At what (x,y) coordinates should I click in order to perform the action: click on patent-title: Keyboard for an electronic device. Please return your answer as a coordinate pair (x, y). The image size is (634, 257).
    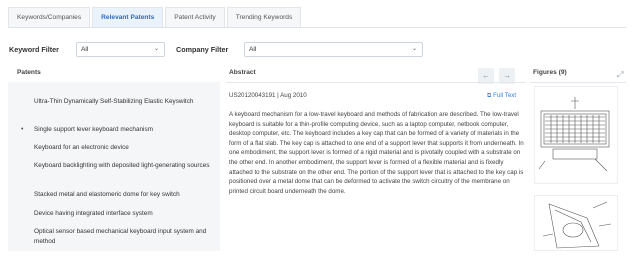
    Looking at the image, I should click on (81, 147).